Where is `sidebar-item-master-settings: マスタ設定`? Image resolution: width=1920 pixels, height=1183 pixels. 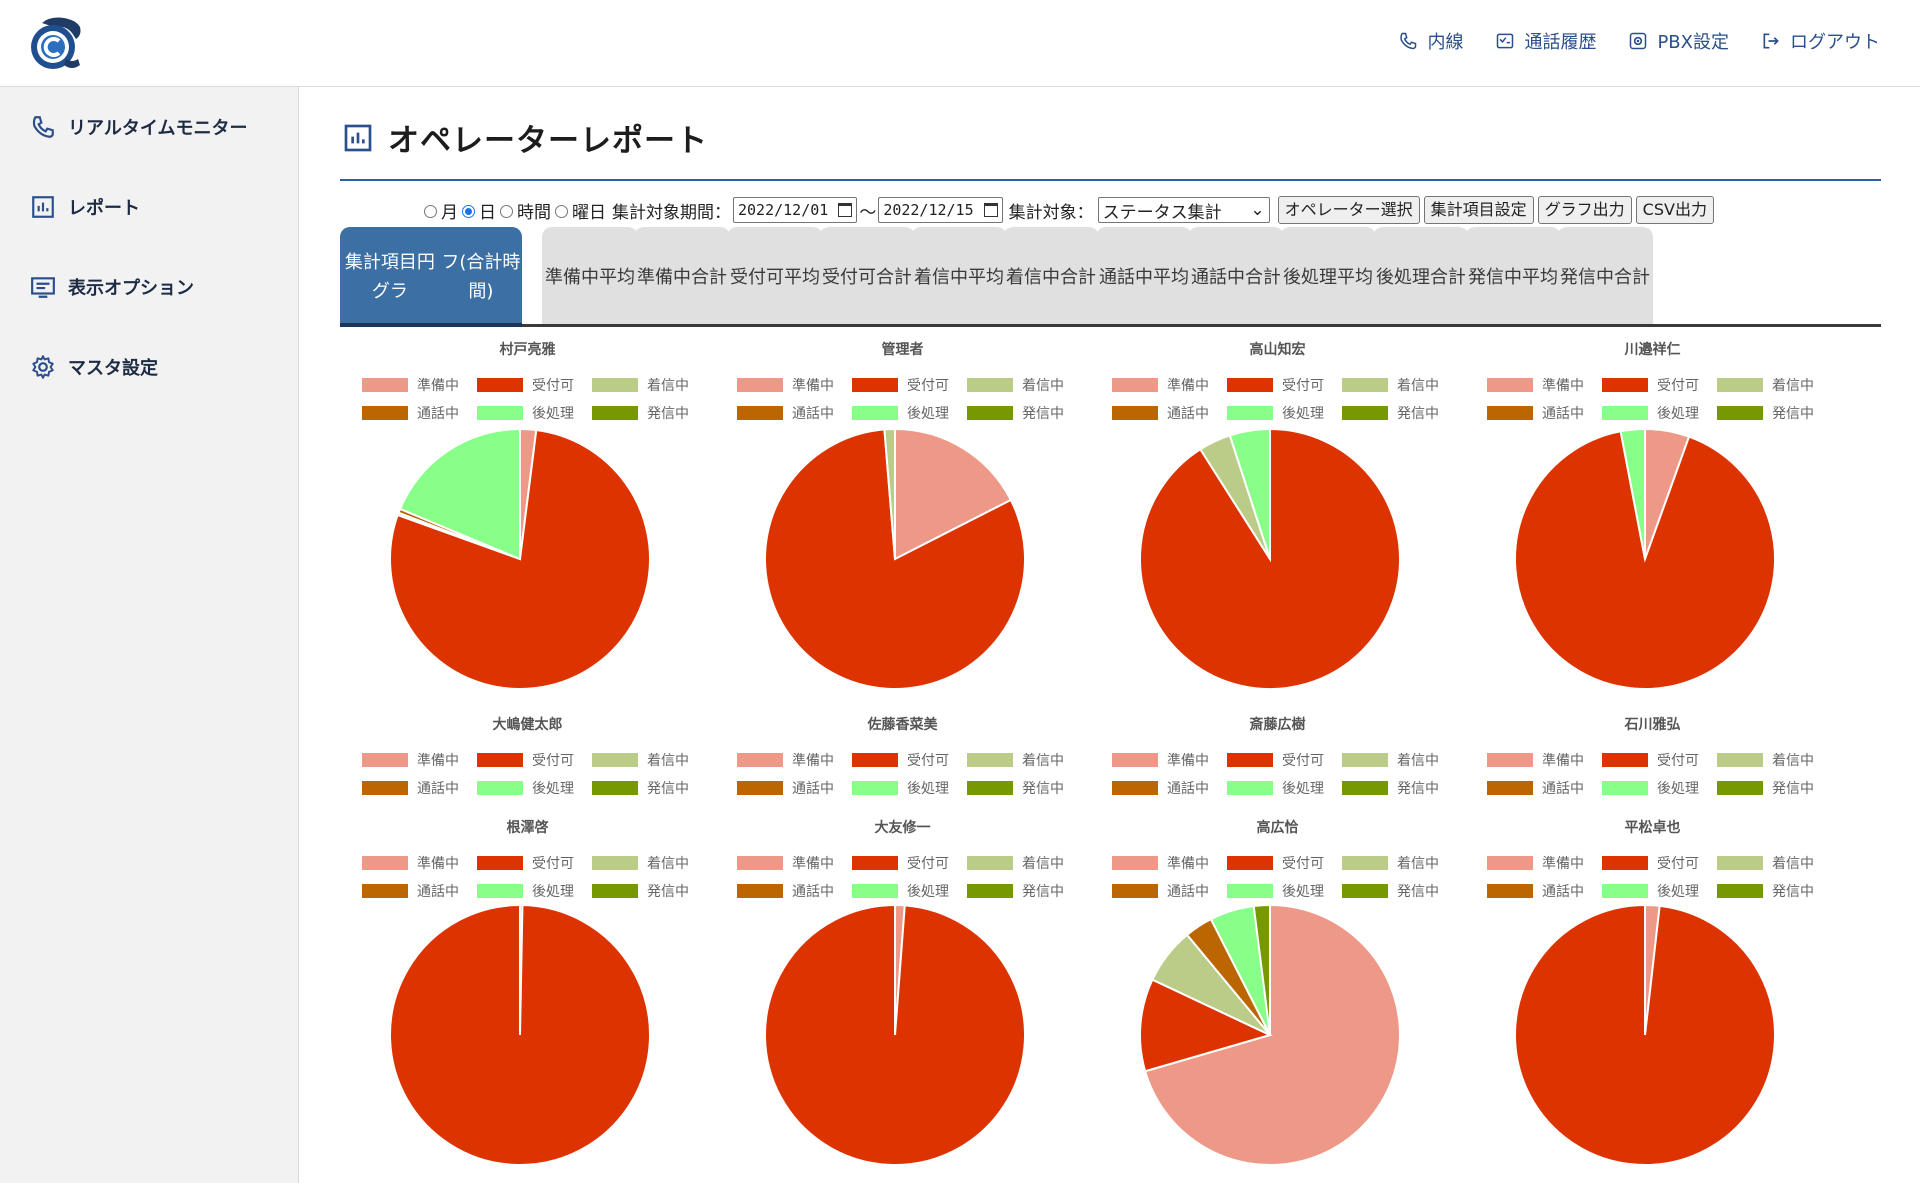 sidebar-item-master-settings: マスタ設定 is located at coordinates (94, 367).